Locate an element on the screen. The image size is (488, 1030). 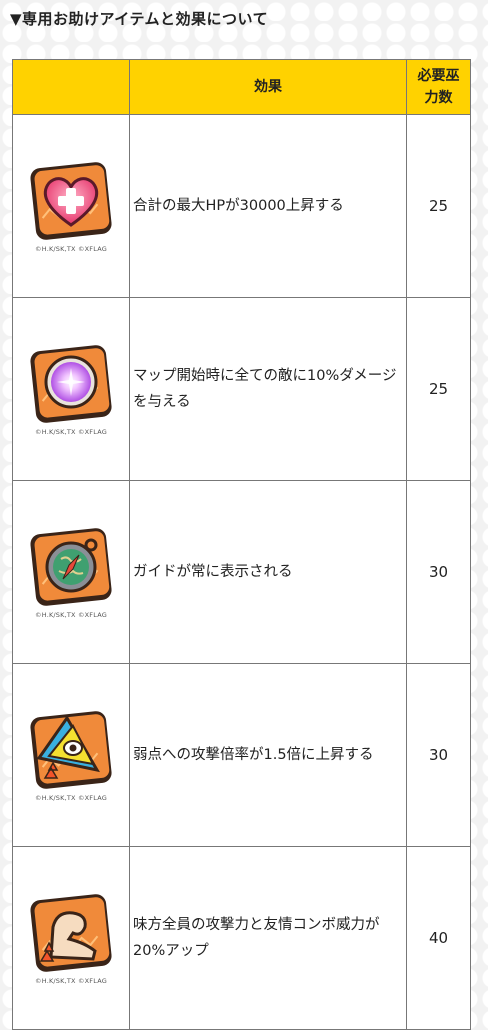
cost-value: 40 is located at coordinates (438, 938).